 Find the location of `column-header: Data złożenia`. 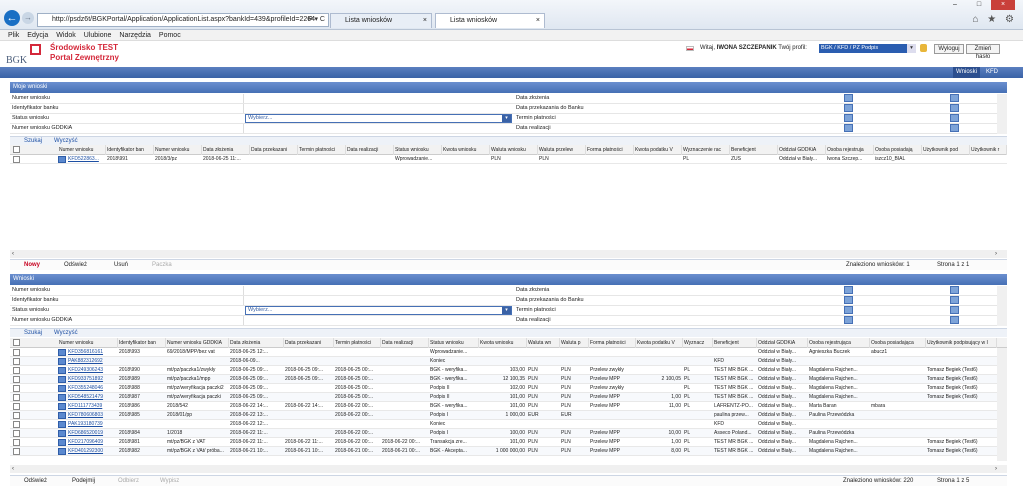

column-header: Data złożenia is located at coordinates (256, 343).